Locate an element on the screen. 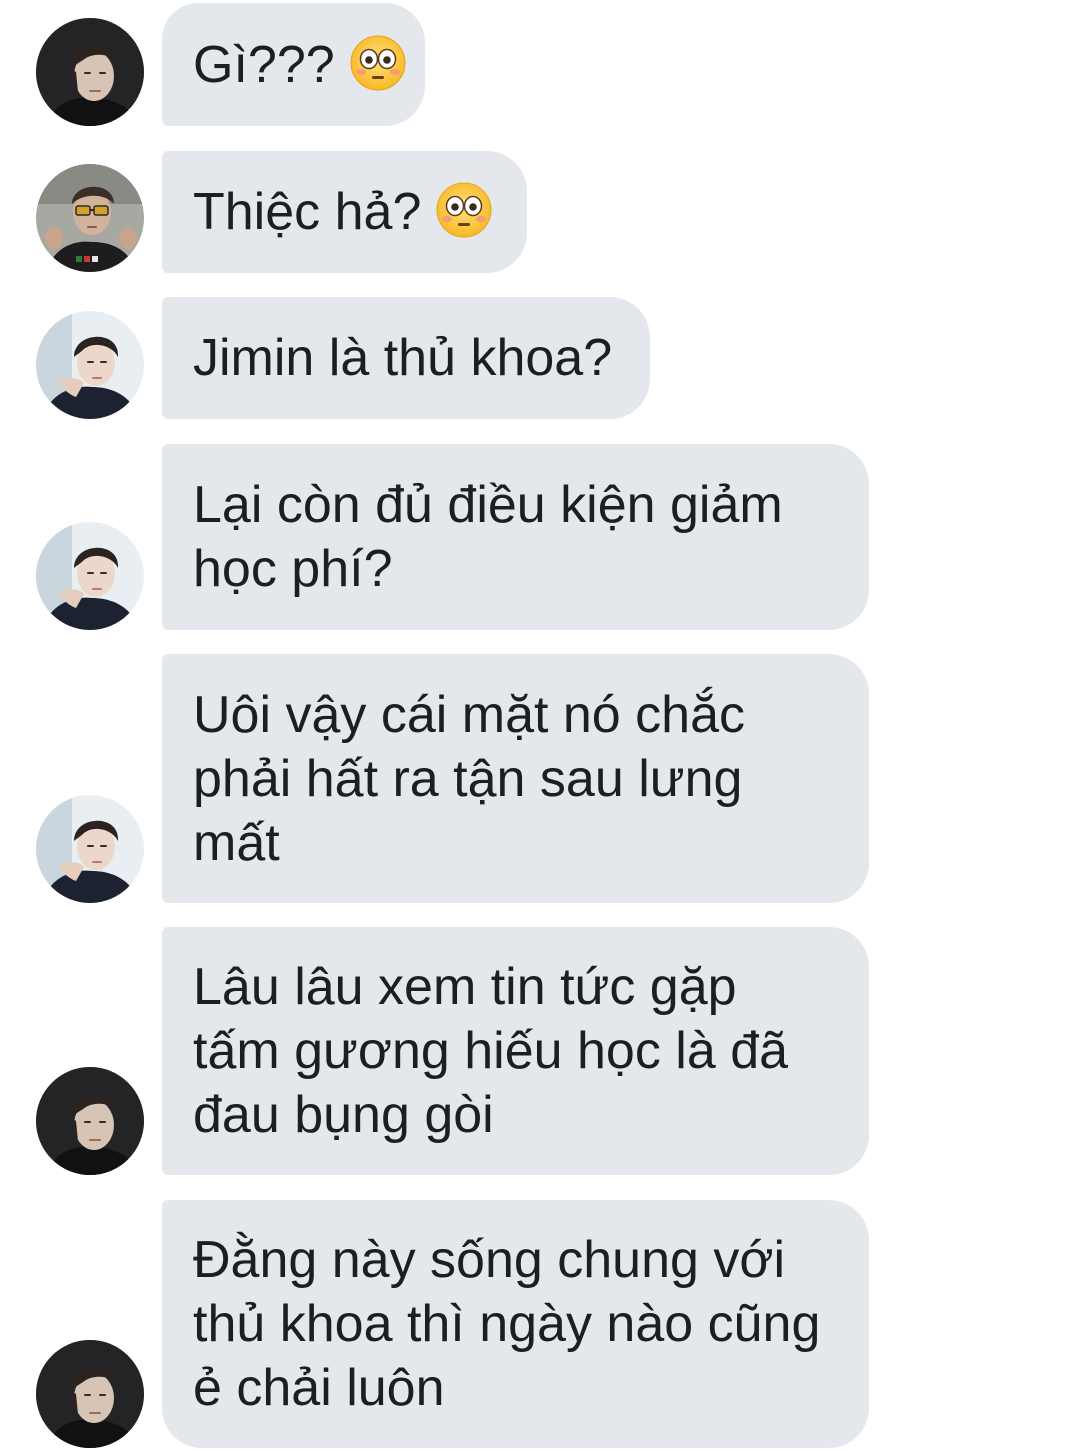 Image resolution: width=1080 pixels, height=1451 pixels. message-bubble: Thiệc hả? is located at coordinates (344, 212).